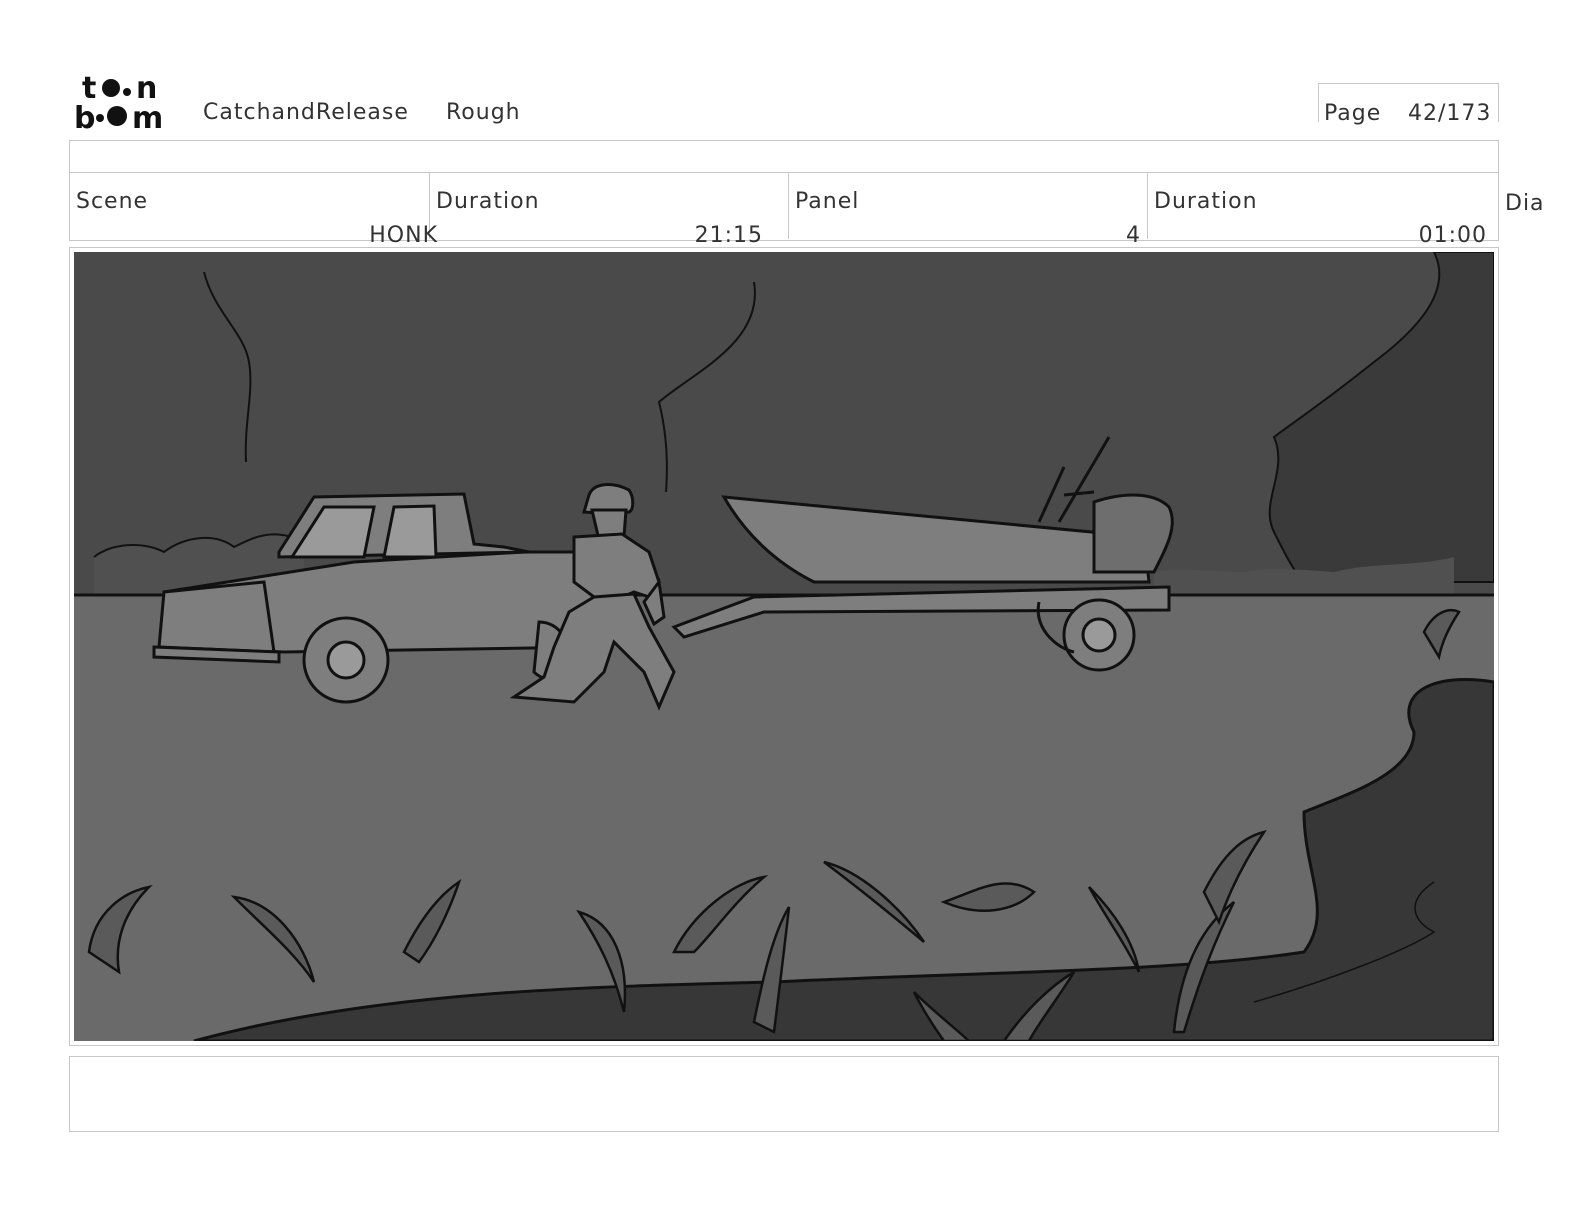 The height and width of the screenshot is (1224, 1584). What do you see at coordinates (403, 235) in the screenshot?
I see `scene-value: HONK` at bounding box center [403, 235].